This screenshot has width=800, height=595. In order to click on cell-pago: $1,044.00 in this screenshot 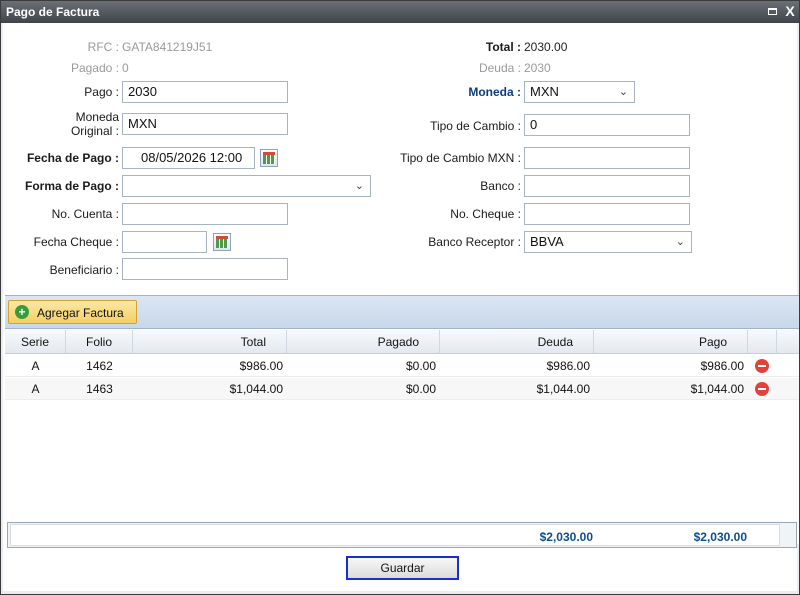, I will do `click(669, 389)`.